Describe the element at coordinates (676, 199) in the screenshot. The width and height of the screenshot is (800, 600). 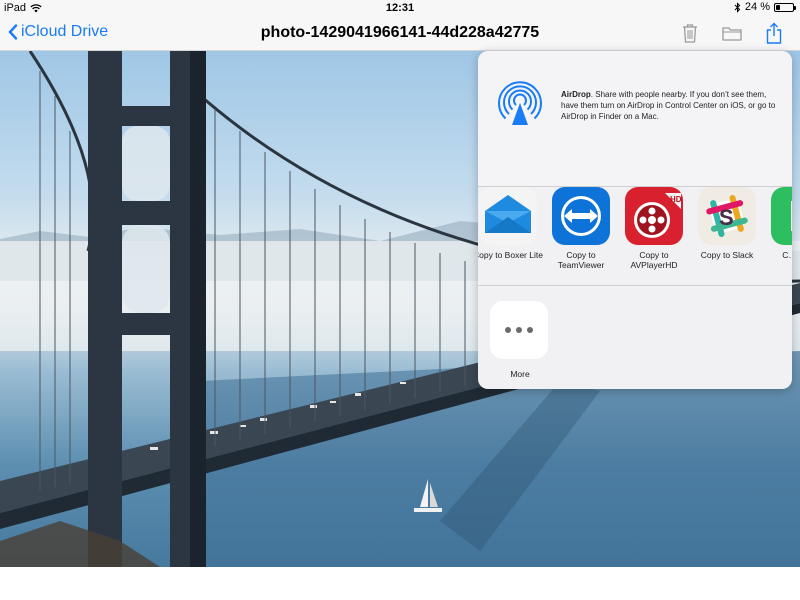
I see `svg-text: HD` at that location.